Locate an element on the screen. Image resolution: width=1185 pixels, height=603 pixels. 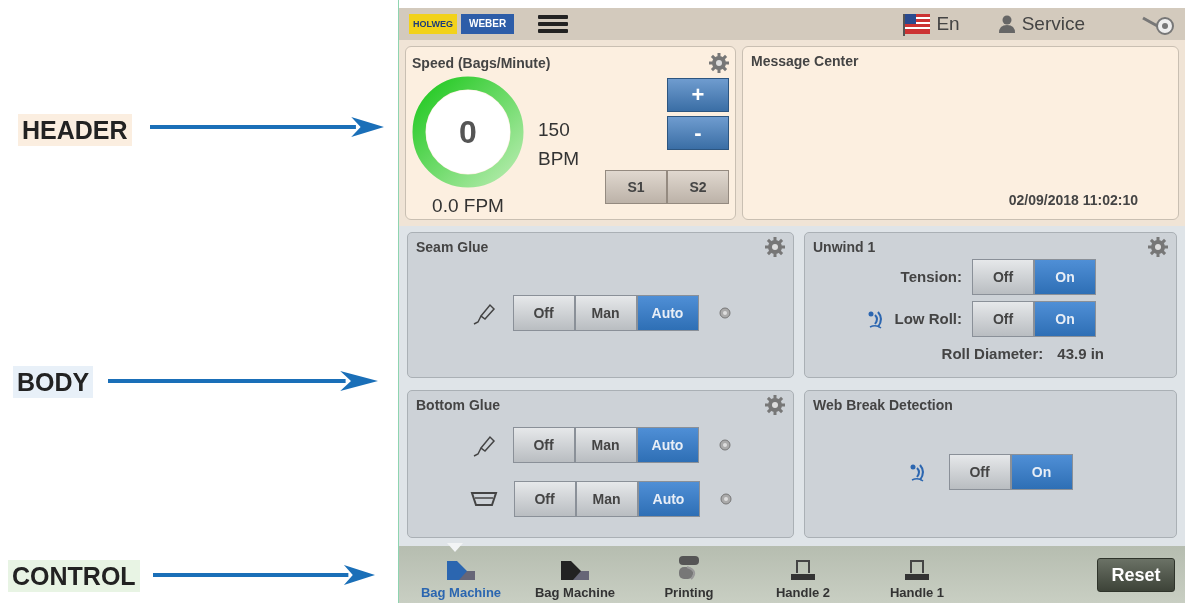
speed-value: 0 is located at coordinates (468, 132).